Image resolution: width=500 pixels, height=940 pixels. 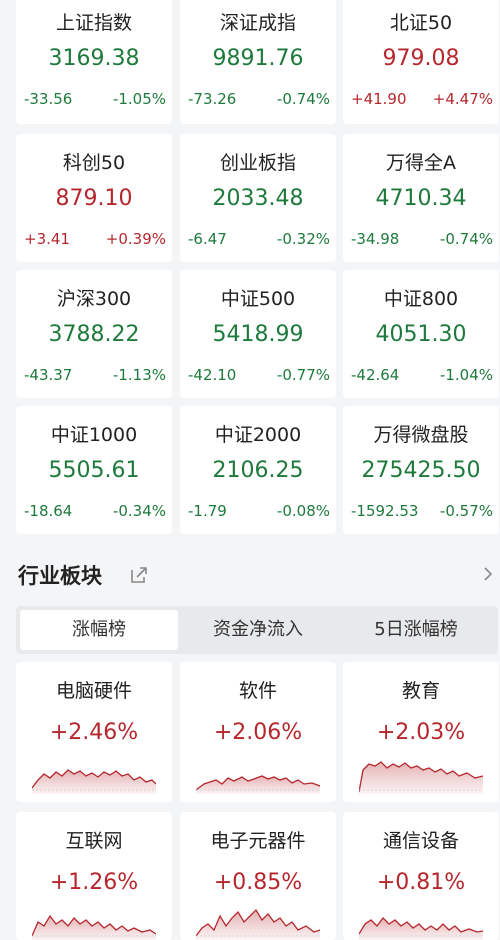 I want to click on index-change-pct: -0.08%, so click(x=303, y=511).